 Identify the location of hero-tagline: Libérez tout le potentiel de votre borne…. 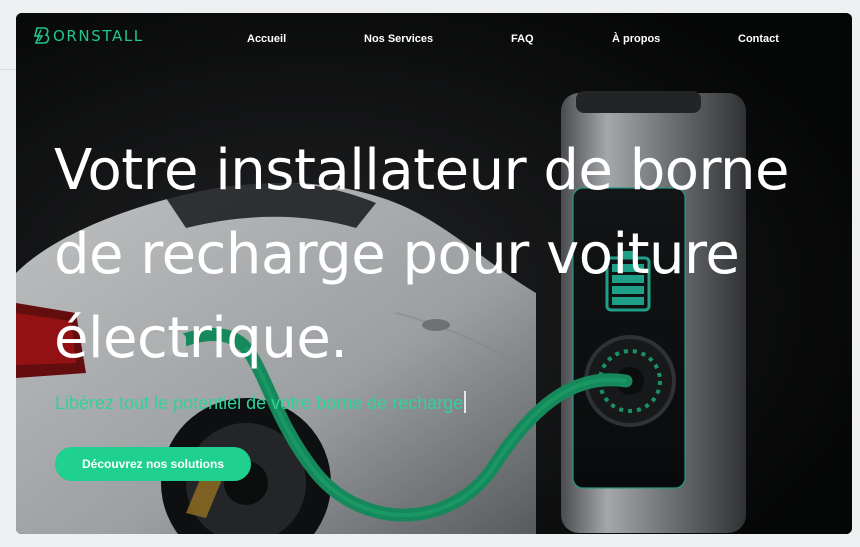
(261, 402).